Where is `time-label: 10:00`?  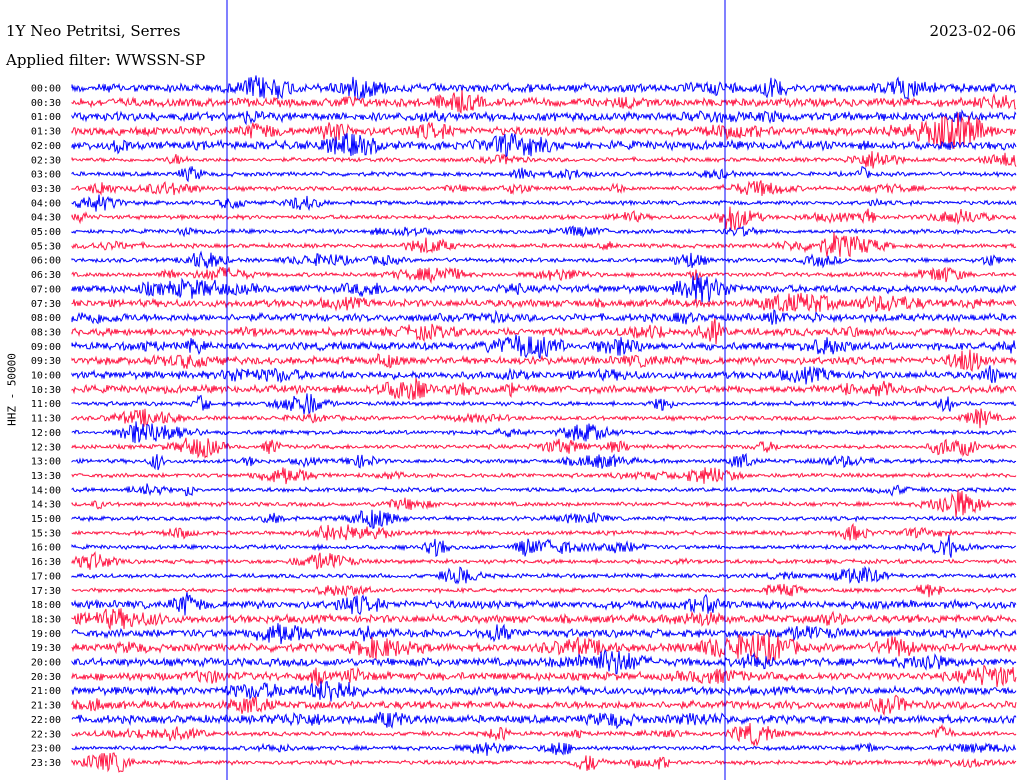 time-label: 10:00 is located at coordinates (46, 376).